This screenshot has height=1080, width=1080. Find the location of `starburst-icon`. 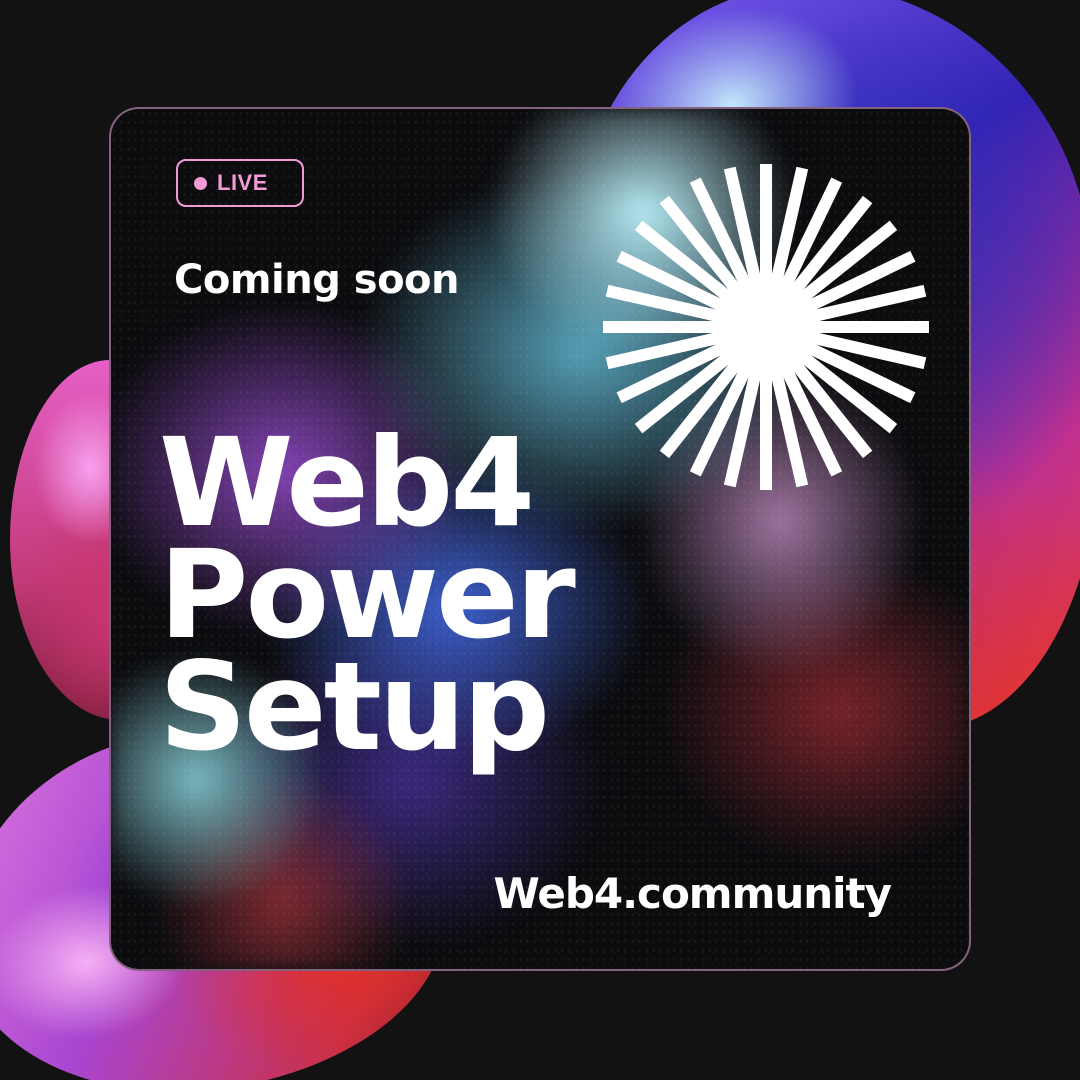

starburst-icon is located at coordinates (766, 327).